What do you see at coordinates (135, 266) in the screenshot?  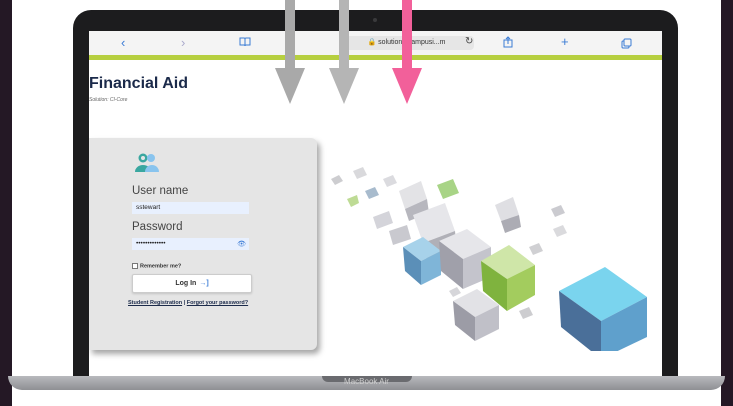 I see `remember-checkbox` at bounding box center [135, 266].